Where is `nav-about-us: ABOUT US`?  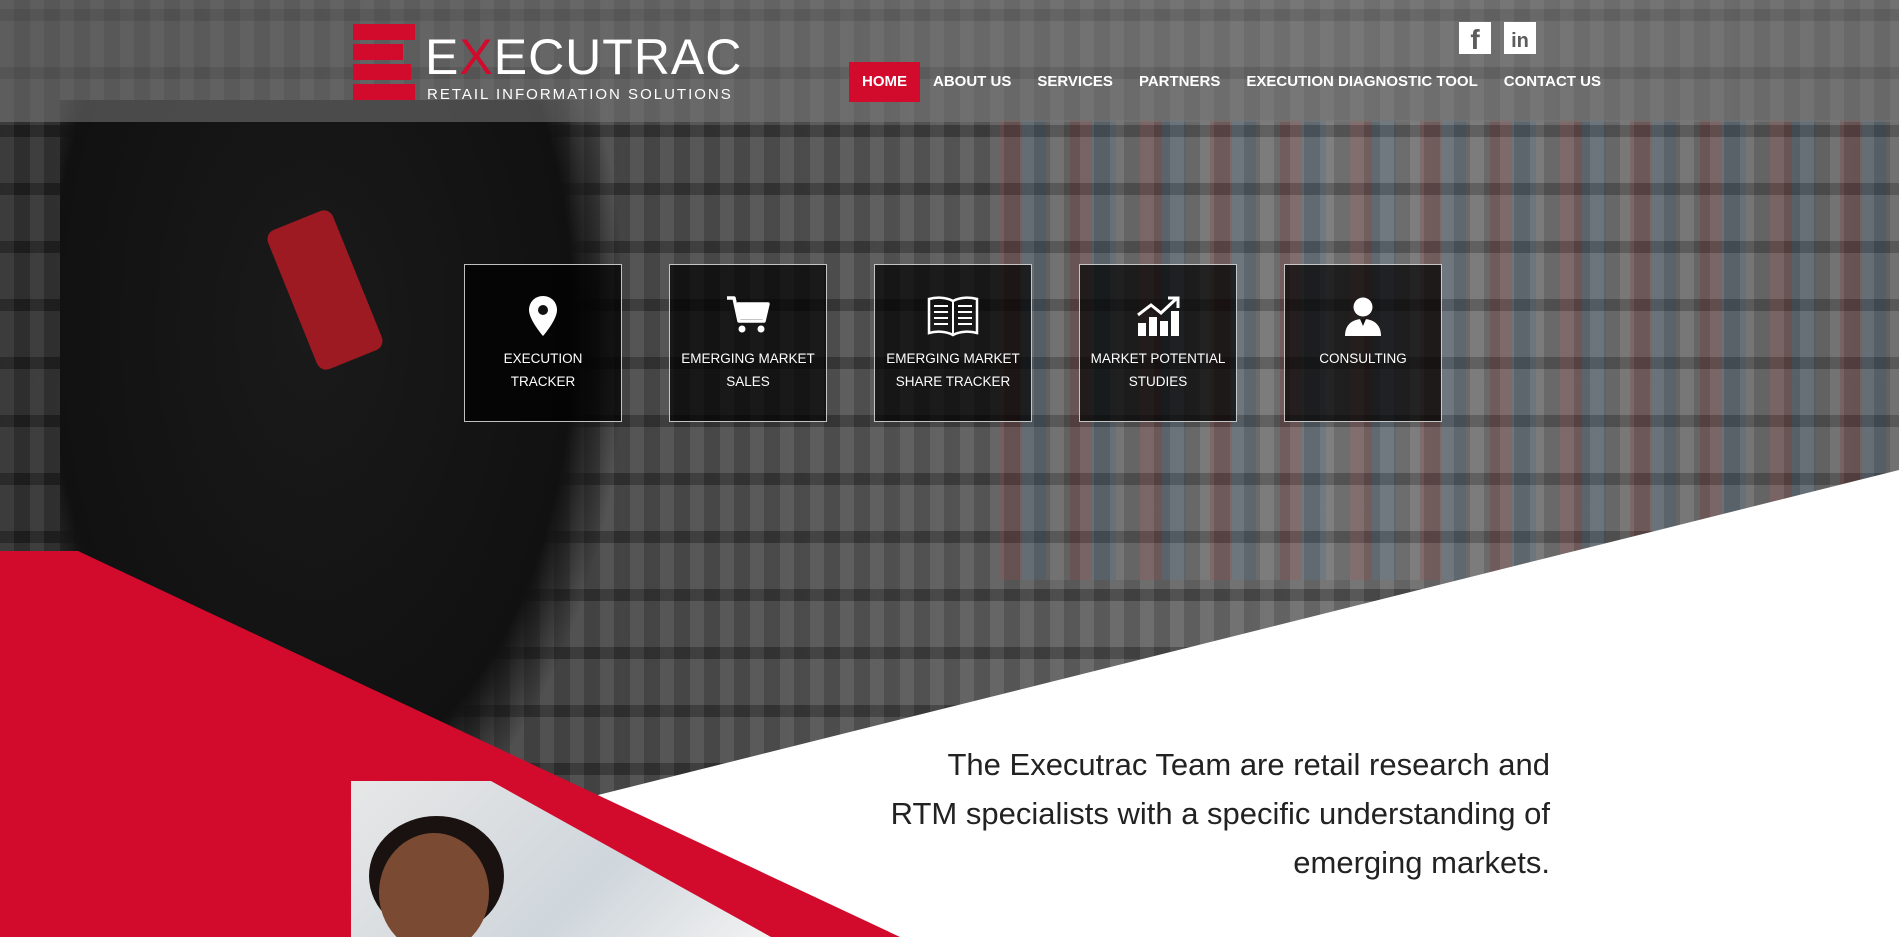 nav-about-us: ABOUT US is located at coordinates (972, 82).